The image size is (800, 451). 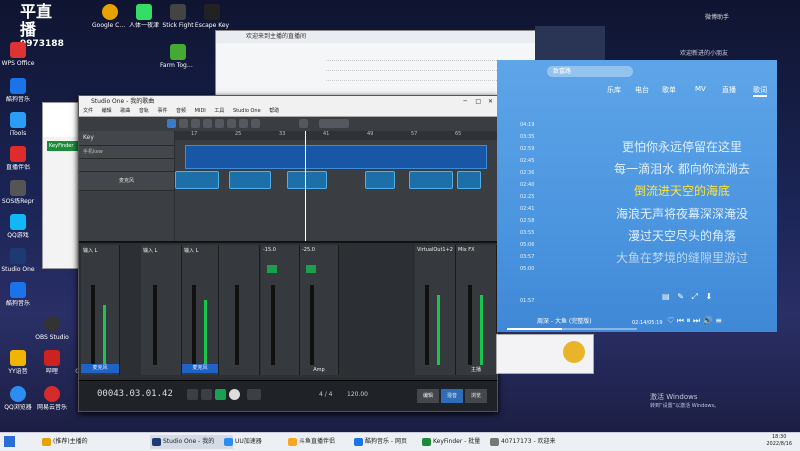 What do you see at coordinates (669, 90) in the screenshot?
I see `nav-playlist: 歌单` at bounding box center [669, 90].